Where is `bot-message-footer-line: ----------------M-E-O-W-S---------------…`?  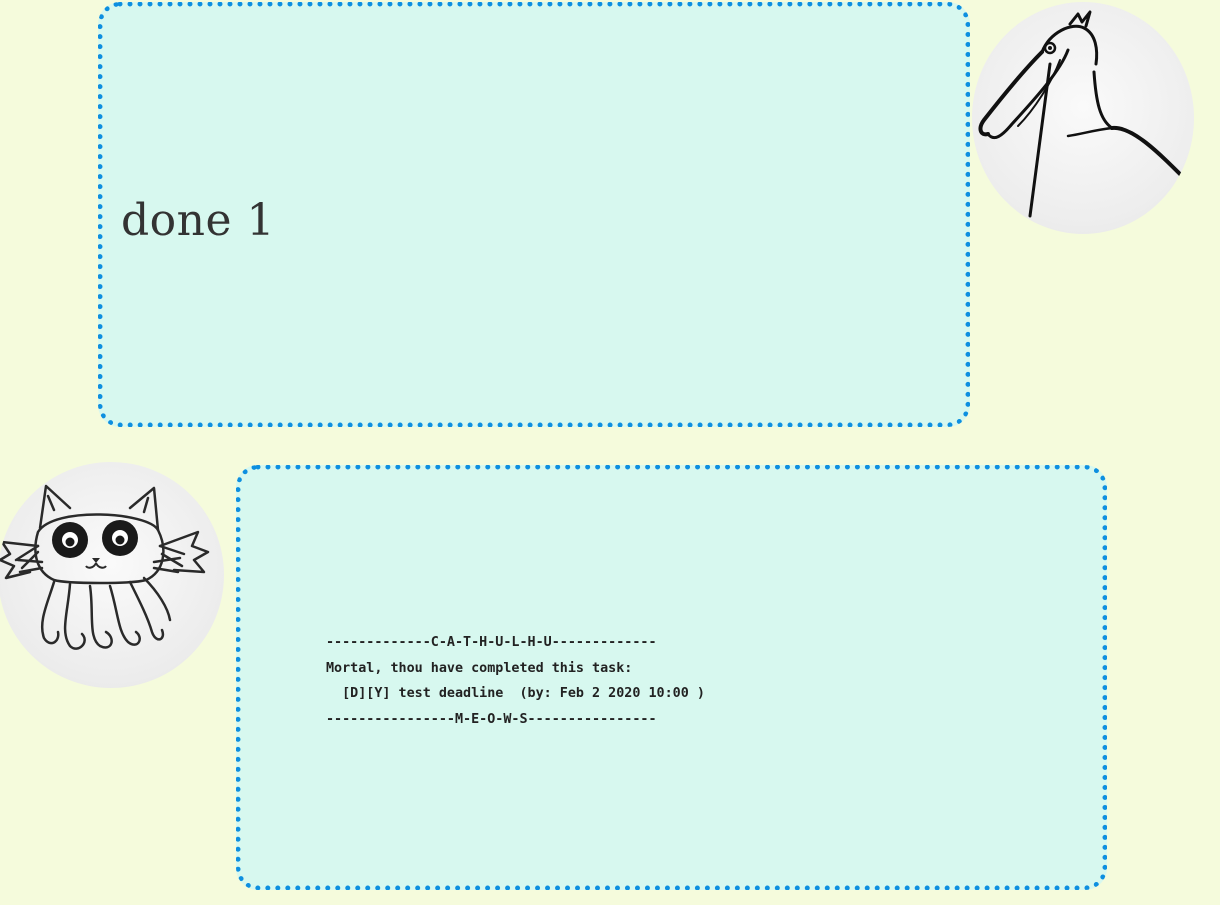
bot-message-footer-line: ----------------M-E-O-W-S---------------… is located at coordinates (491, 719).